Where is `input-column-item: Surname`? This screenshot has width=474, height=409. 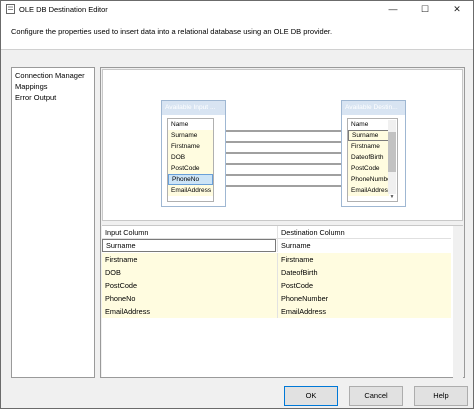
input-column-item: Surname is located at coordinates (190, 135).